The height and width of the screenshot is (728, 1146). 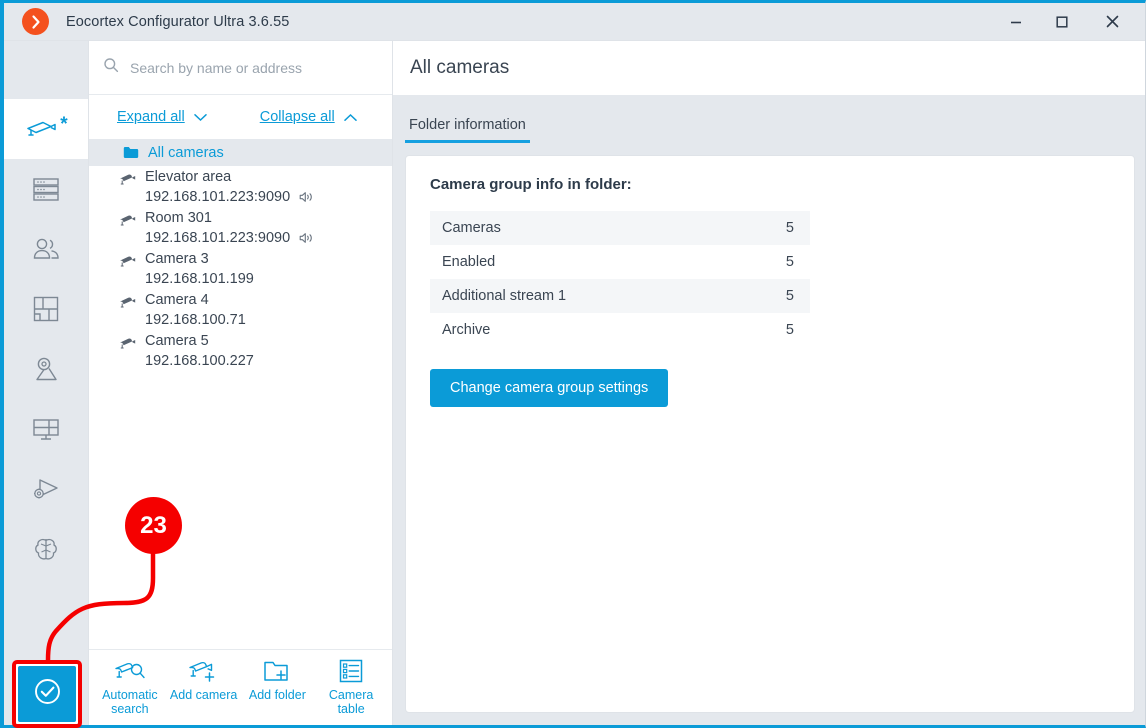 I want to click on sidebar-item-map, so click(x=46, y=369).